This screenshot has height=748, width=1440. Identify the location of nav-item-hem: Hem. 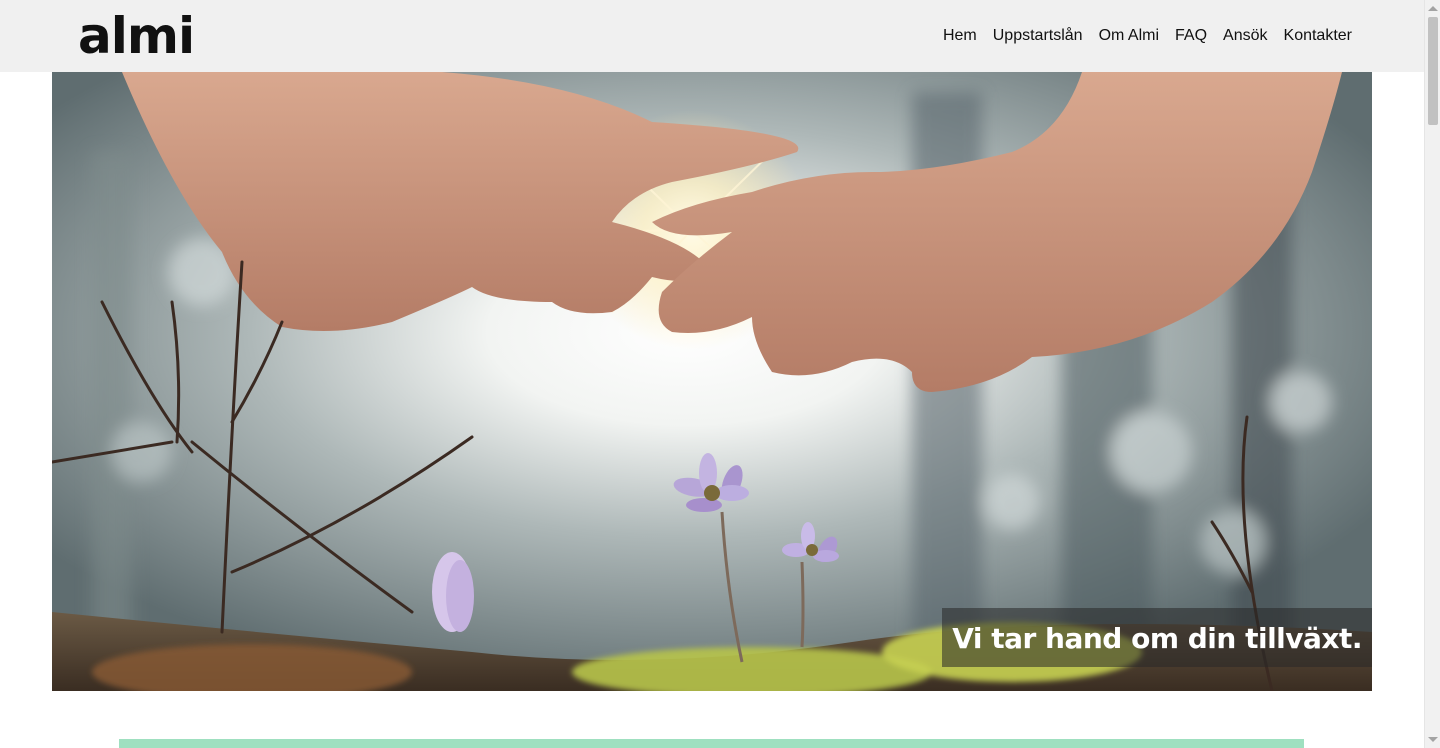
(960, 36).